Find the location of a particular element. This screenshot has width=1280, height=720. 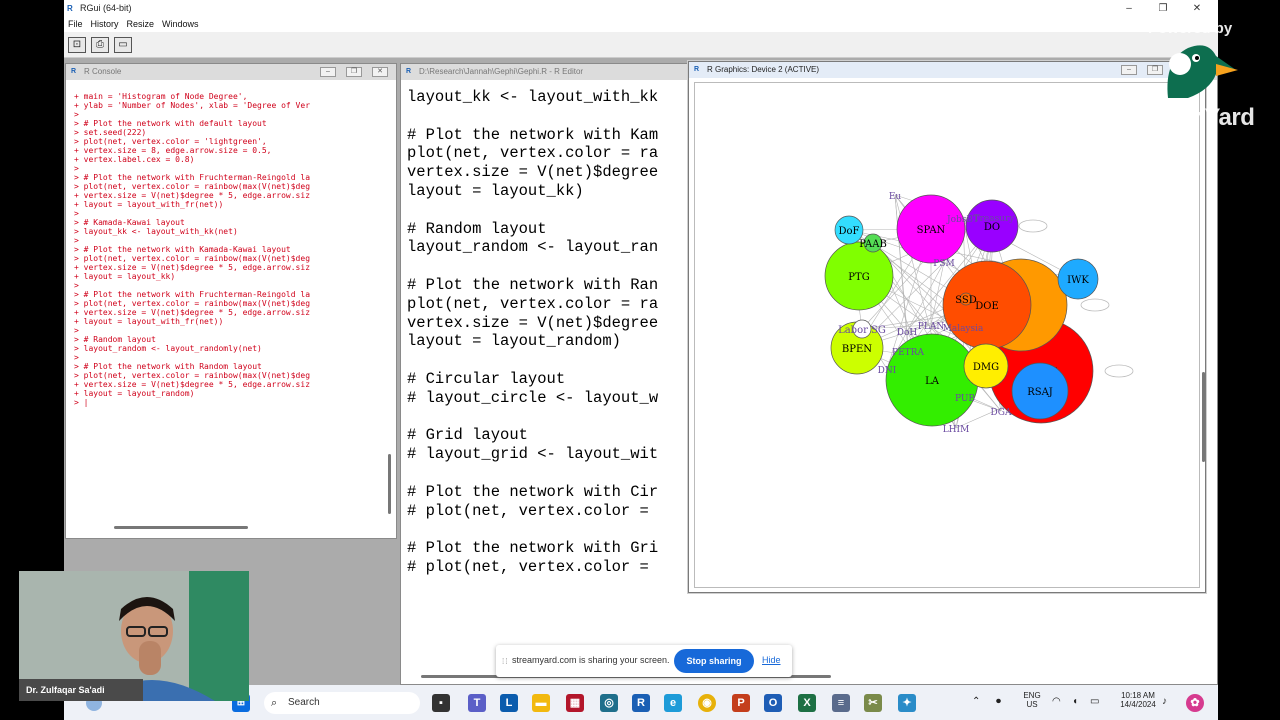

network-node-label: Eu is located at coordinates (895, 197).